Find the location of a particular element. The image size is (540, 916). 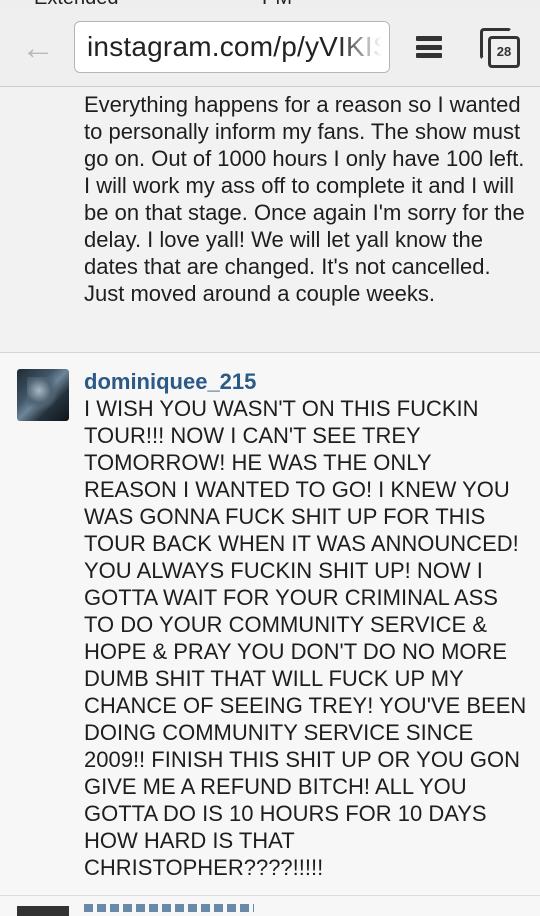

menu-icon is located at coordinates (429, 47).